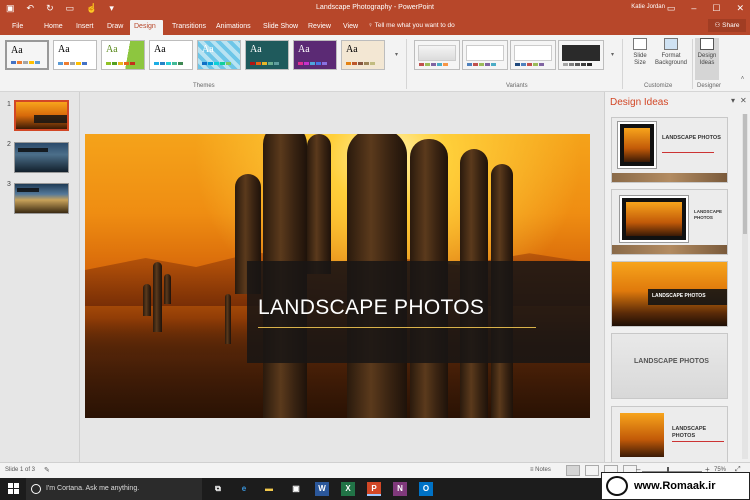 This screenshot has height=500, width=750. I want to click on edge-icon: e, so click(244, 489).